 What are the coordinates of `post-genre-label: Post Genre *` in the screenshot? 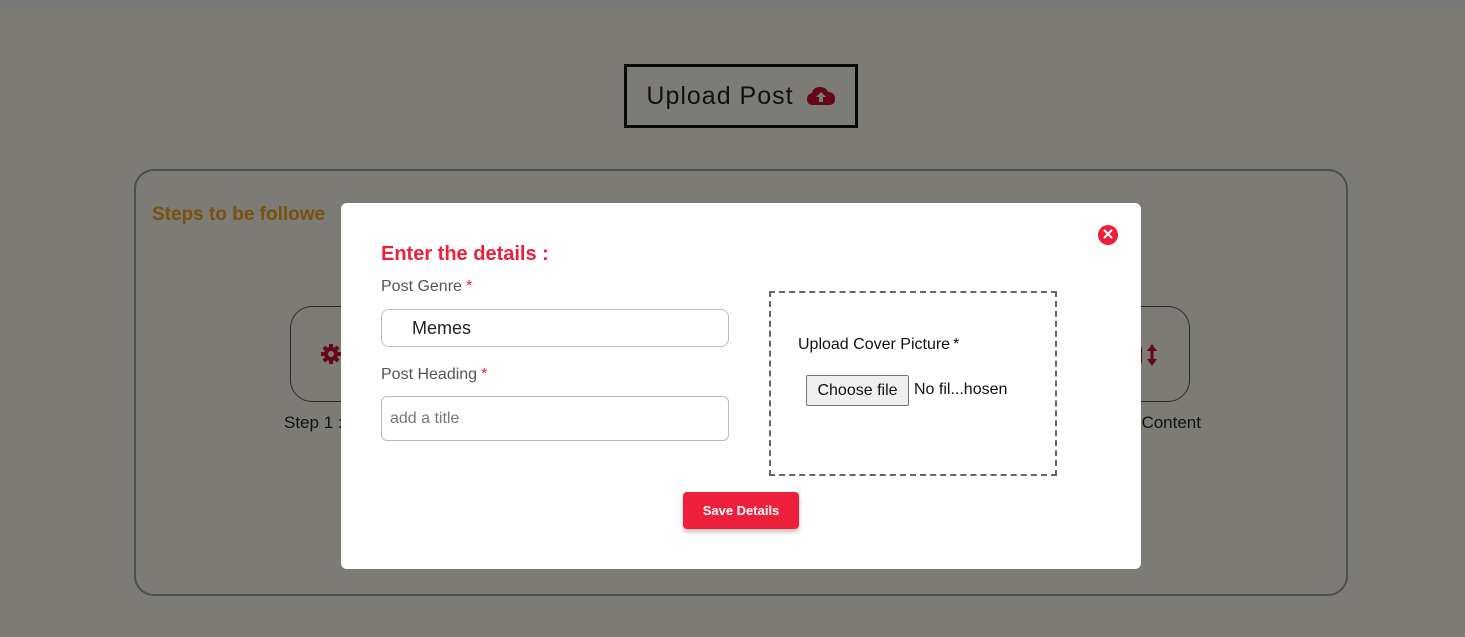 It's located at (426, 287).